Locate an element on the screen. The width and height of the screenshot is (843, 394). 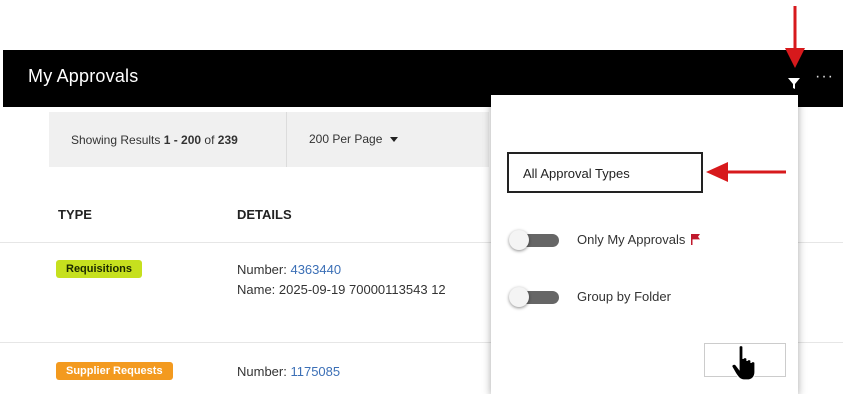
group-by-folder-toggle is located at coordinates (534, 297).